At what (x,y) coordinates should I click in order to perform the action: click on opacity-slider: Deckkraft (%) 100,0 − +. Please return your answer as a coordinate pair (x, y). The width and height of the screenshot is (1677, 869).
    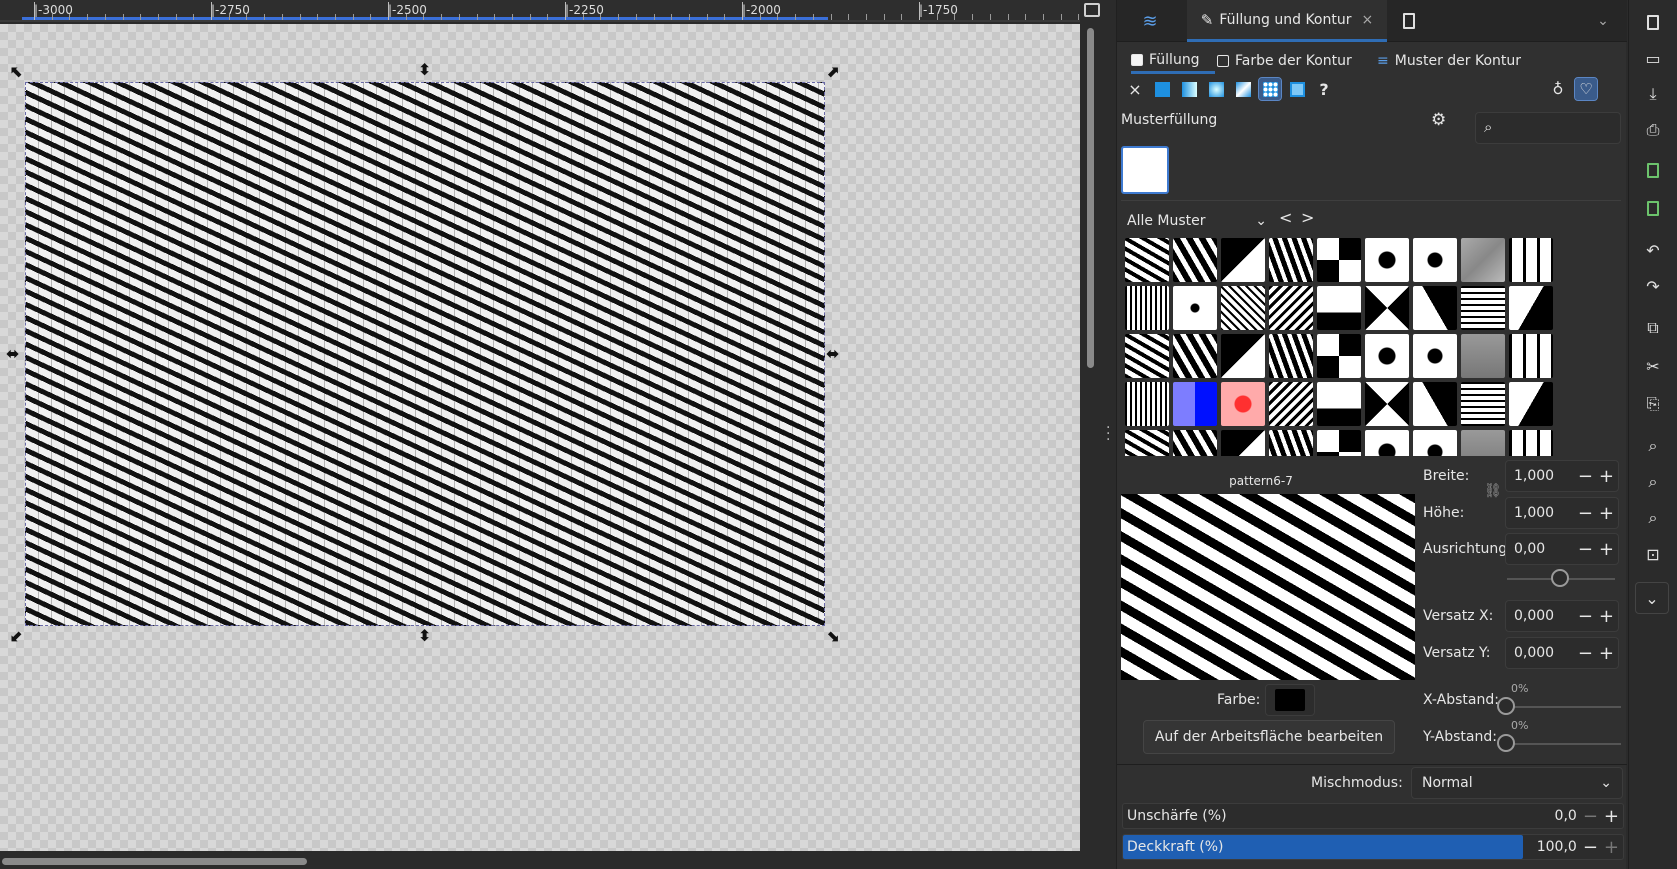
    Looking at the image, I should click on (1373, 847).